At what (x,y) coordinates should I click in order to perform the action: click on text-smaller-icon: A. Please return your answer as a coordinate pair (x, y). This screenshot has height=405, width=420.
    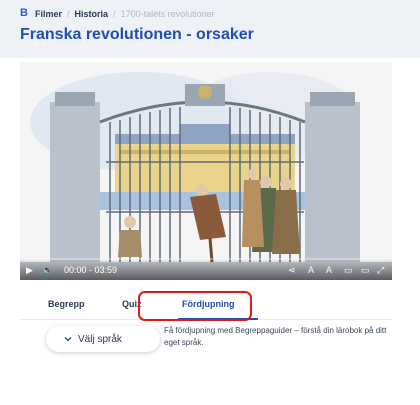
    Looking at the image, I should click on (311, 270).